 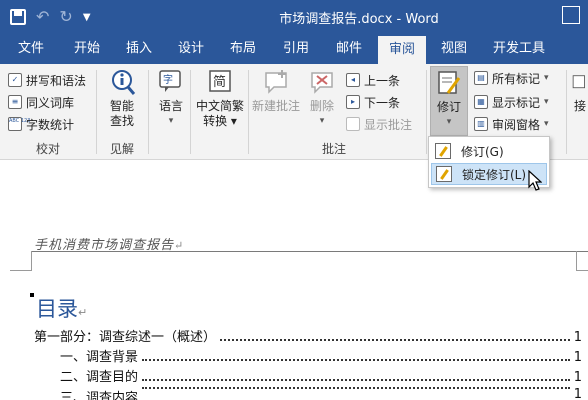 What do you see at coordinates (454, 49) in the screenshot?
I see `tab-view: 视图` at bounding box center [454, 49].